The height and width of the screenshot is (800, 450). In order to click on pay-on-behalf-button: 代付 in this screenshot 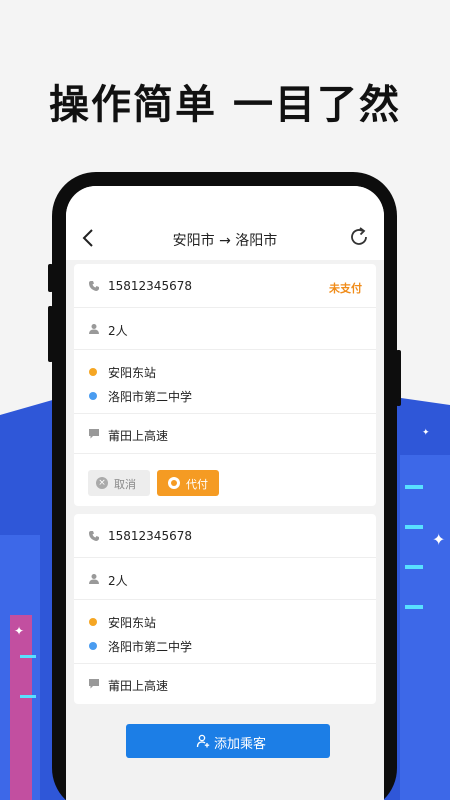, I will do `click(188, 483)`.